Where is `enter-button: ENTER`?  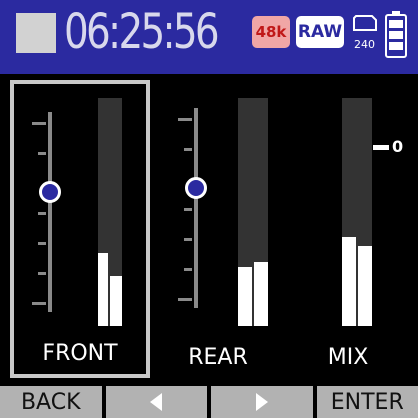
enter-button: ENTER is located at coordinates (367, 402).